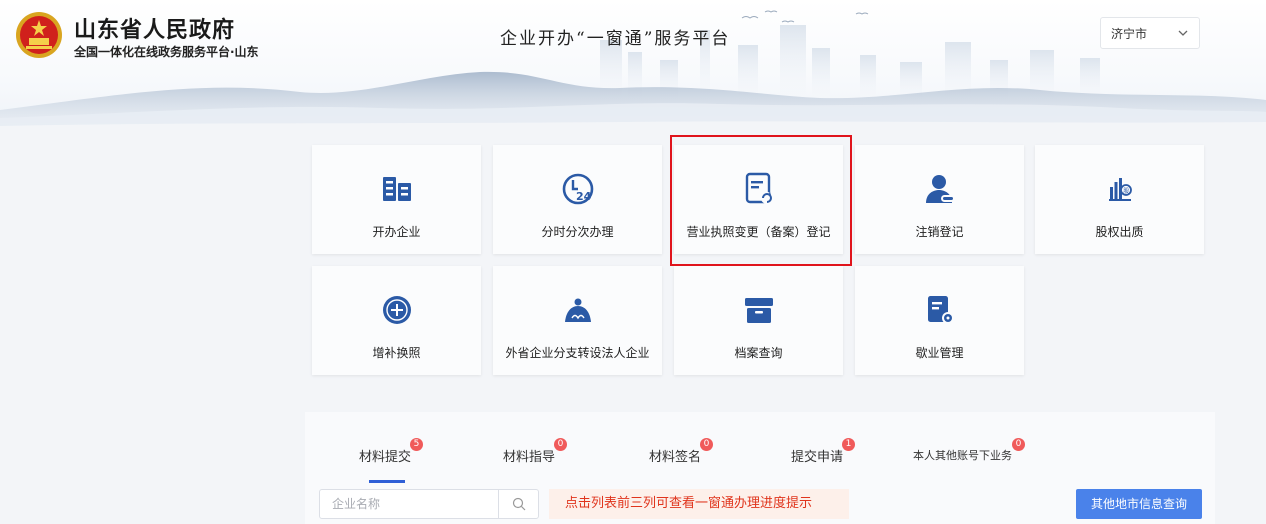  What do you see at coordinates (939, 353) in the screenshot?
I see `service-label: 歇业管理` at bounding box center [939, 353].